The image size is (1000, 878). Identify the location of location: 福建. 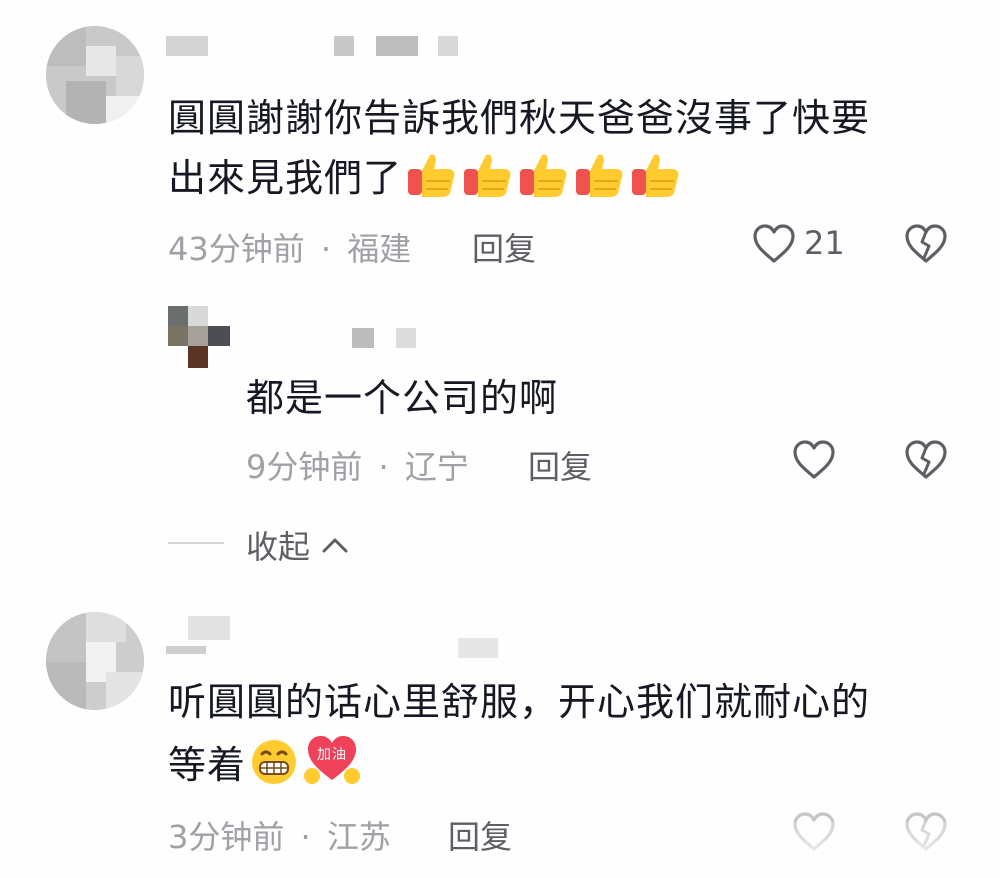
(379, 249).